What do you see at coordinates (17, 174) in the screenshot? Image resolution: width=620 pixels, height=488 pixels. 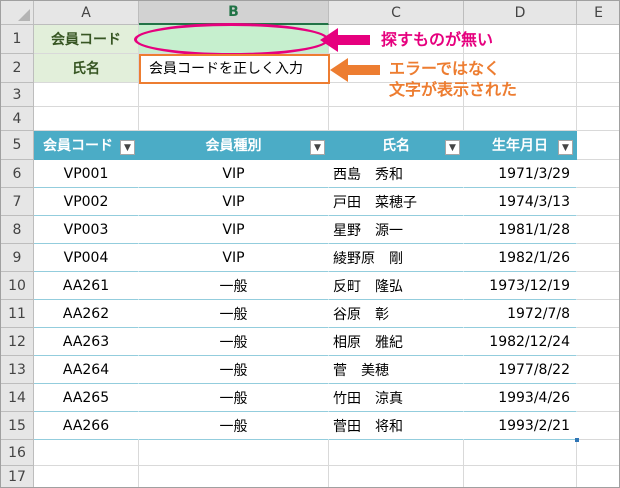 I see `row-header-6: 6` at bounding box center [17, 174].